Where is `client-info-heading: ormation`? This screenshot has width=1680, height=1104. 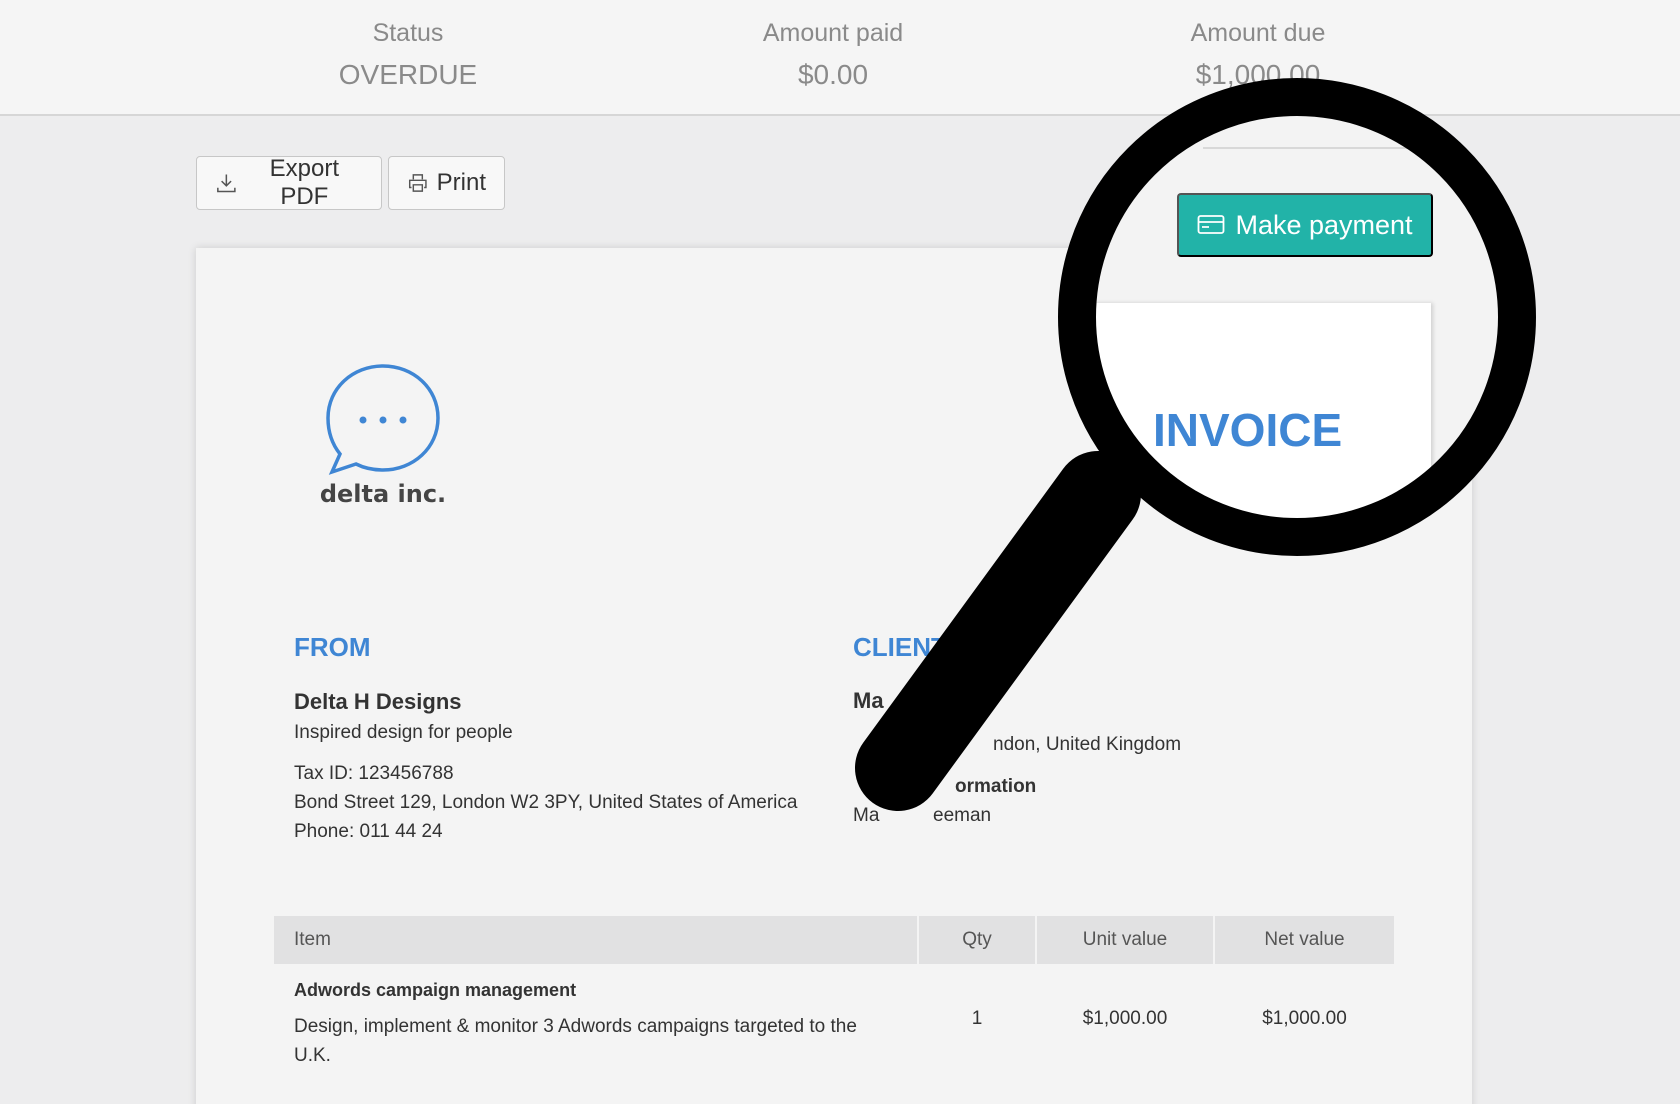 client-info-heading: ormation is located at coordinates (996, 786).